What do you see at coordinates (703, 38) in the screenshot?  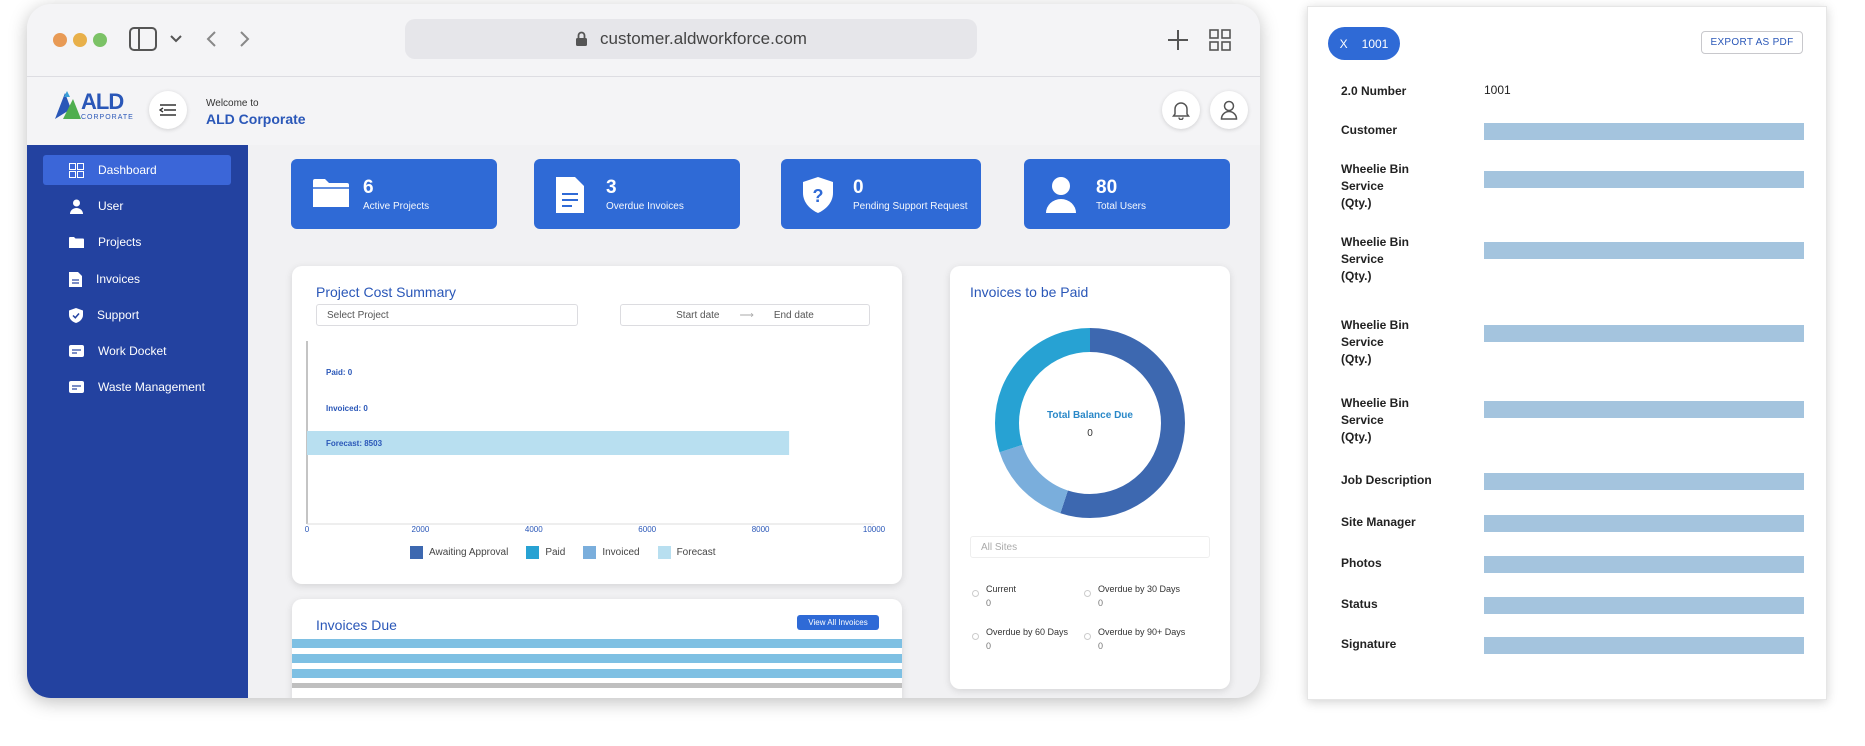 I see `url-text: customer.aldworkforce.com` at bounding box center [703, 38].